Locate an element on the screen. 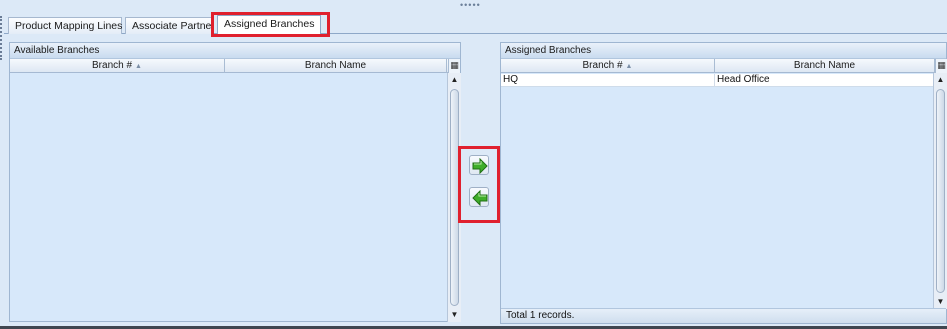  branch-no-cell: HQ is located at coordinates (608, 80).